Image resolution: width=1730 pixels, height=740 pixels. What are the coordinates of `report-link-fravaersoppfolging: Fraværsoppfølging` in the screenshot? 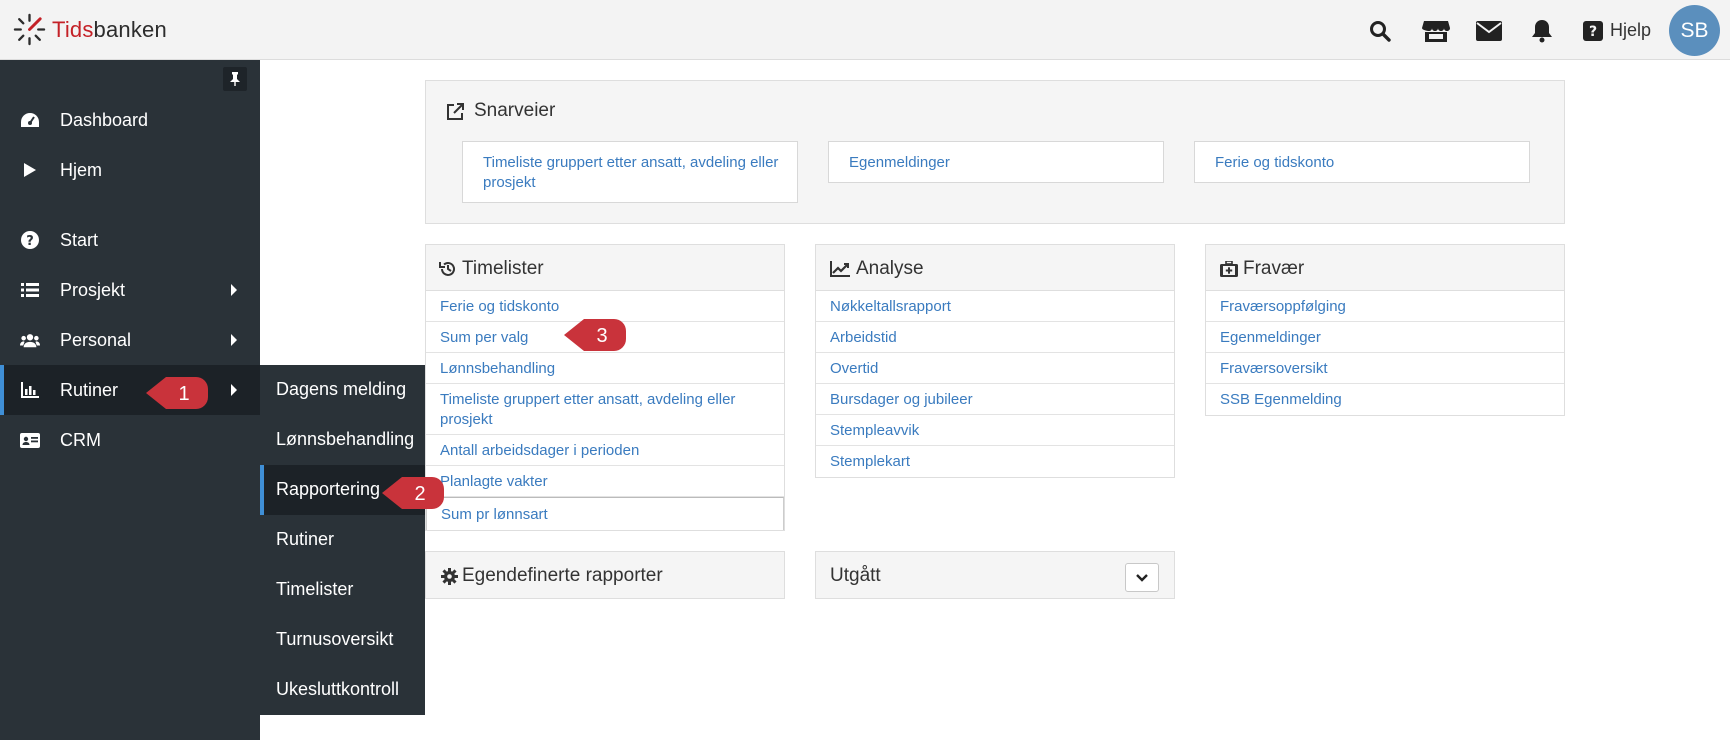 It's located at (1385, 306).